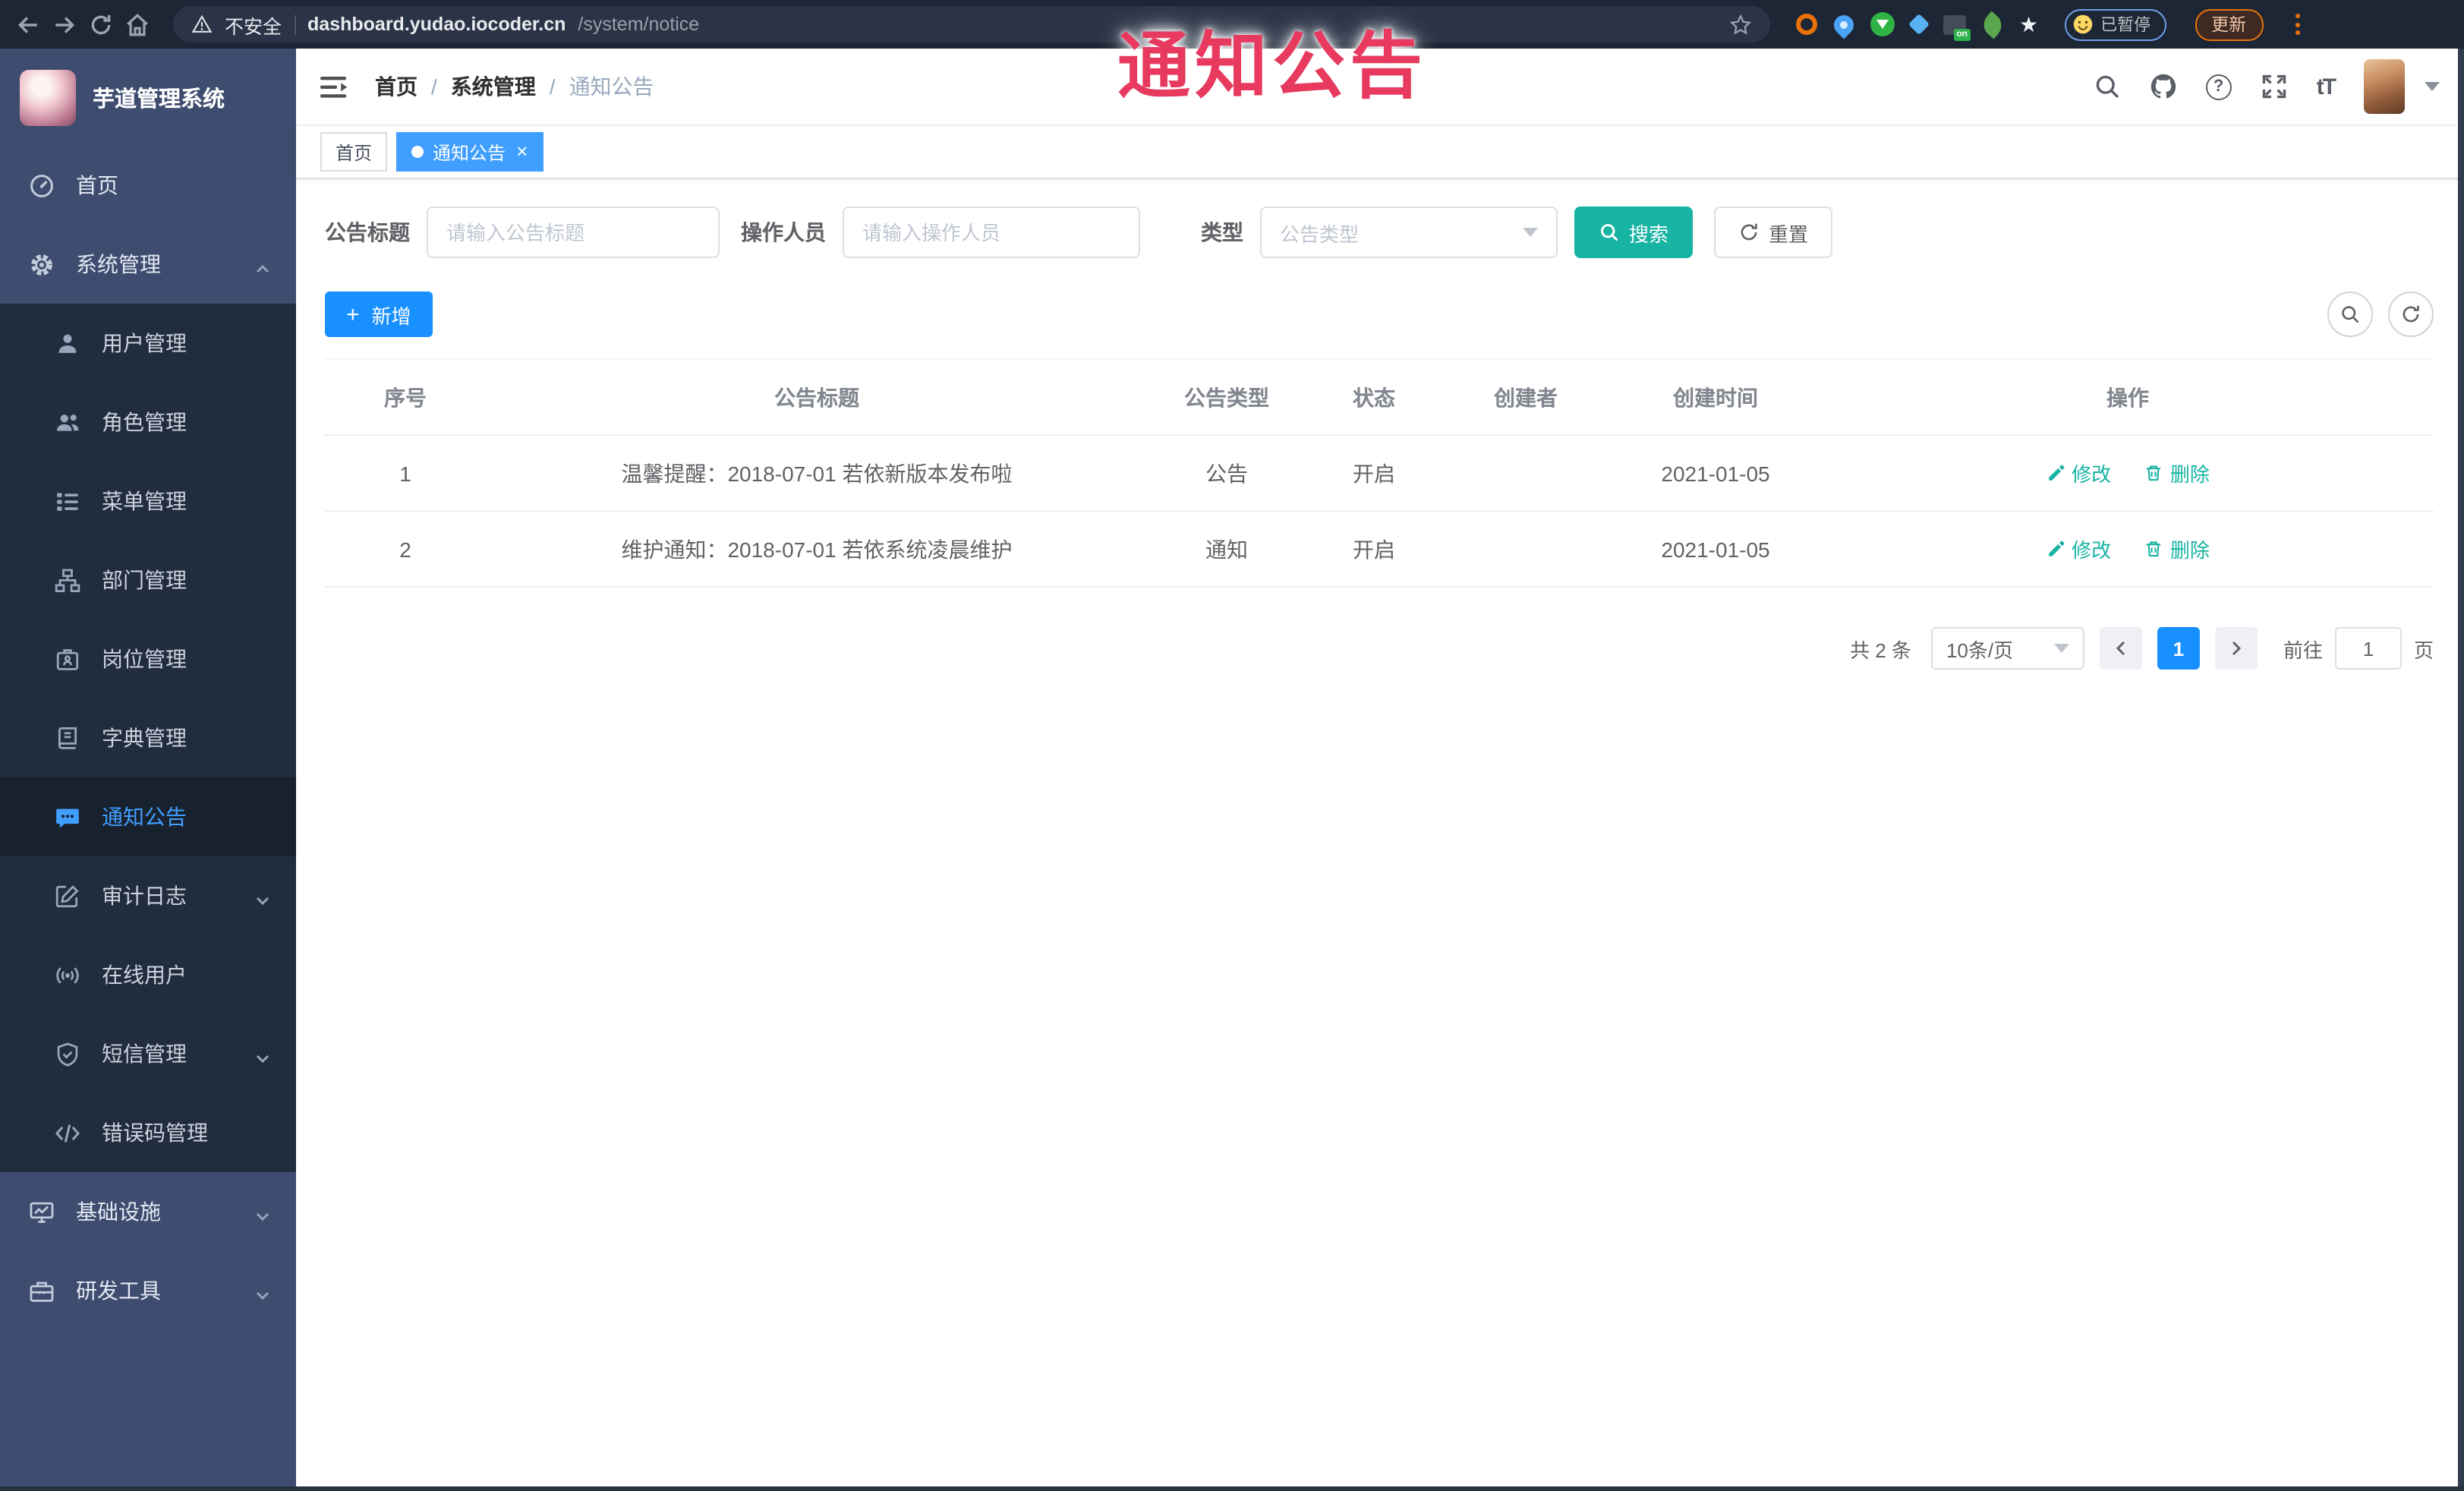 The width and height of the screenshot is (2464, 1491). I want to click on home-icon, so click(137, 24).